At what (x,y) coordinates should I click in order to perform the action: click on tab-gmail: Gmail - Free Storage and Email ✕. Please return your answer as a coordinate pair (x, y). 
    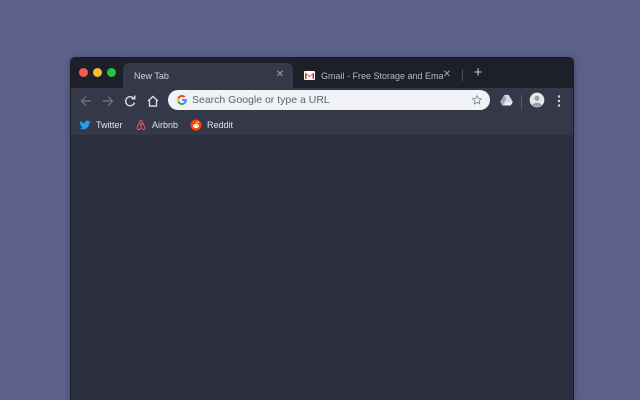
    Looking at the image, I should click on (377, 75).